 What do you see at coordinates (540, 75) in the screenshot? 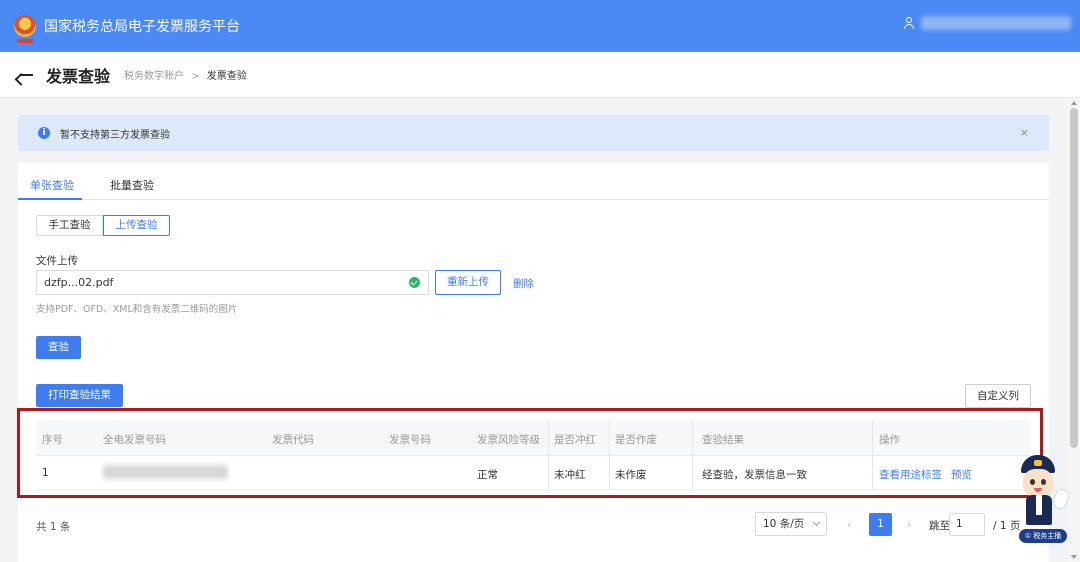
I see `page-header: 发票查验 税务数字账户 > 发票查验` at bounding box center [540, 75].